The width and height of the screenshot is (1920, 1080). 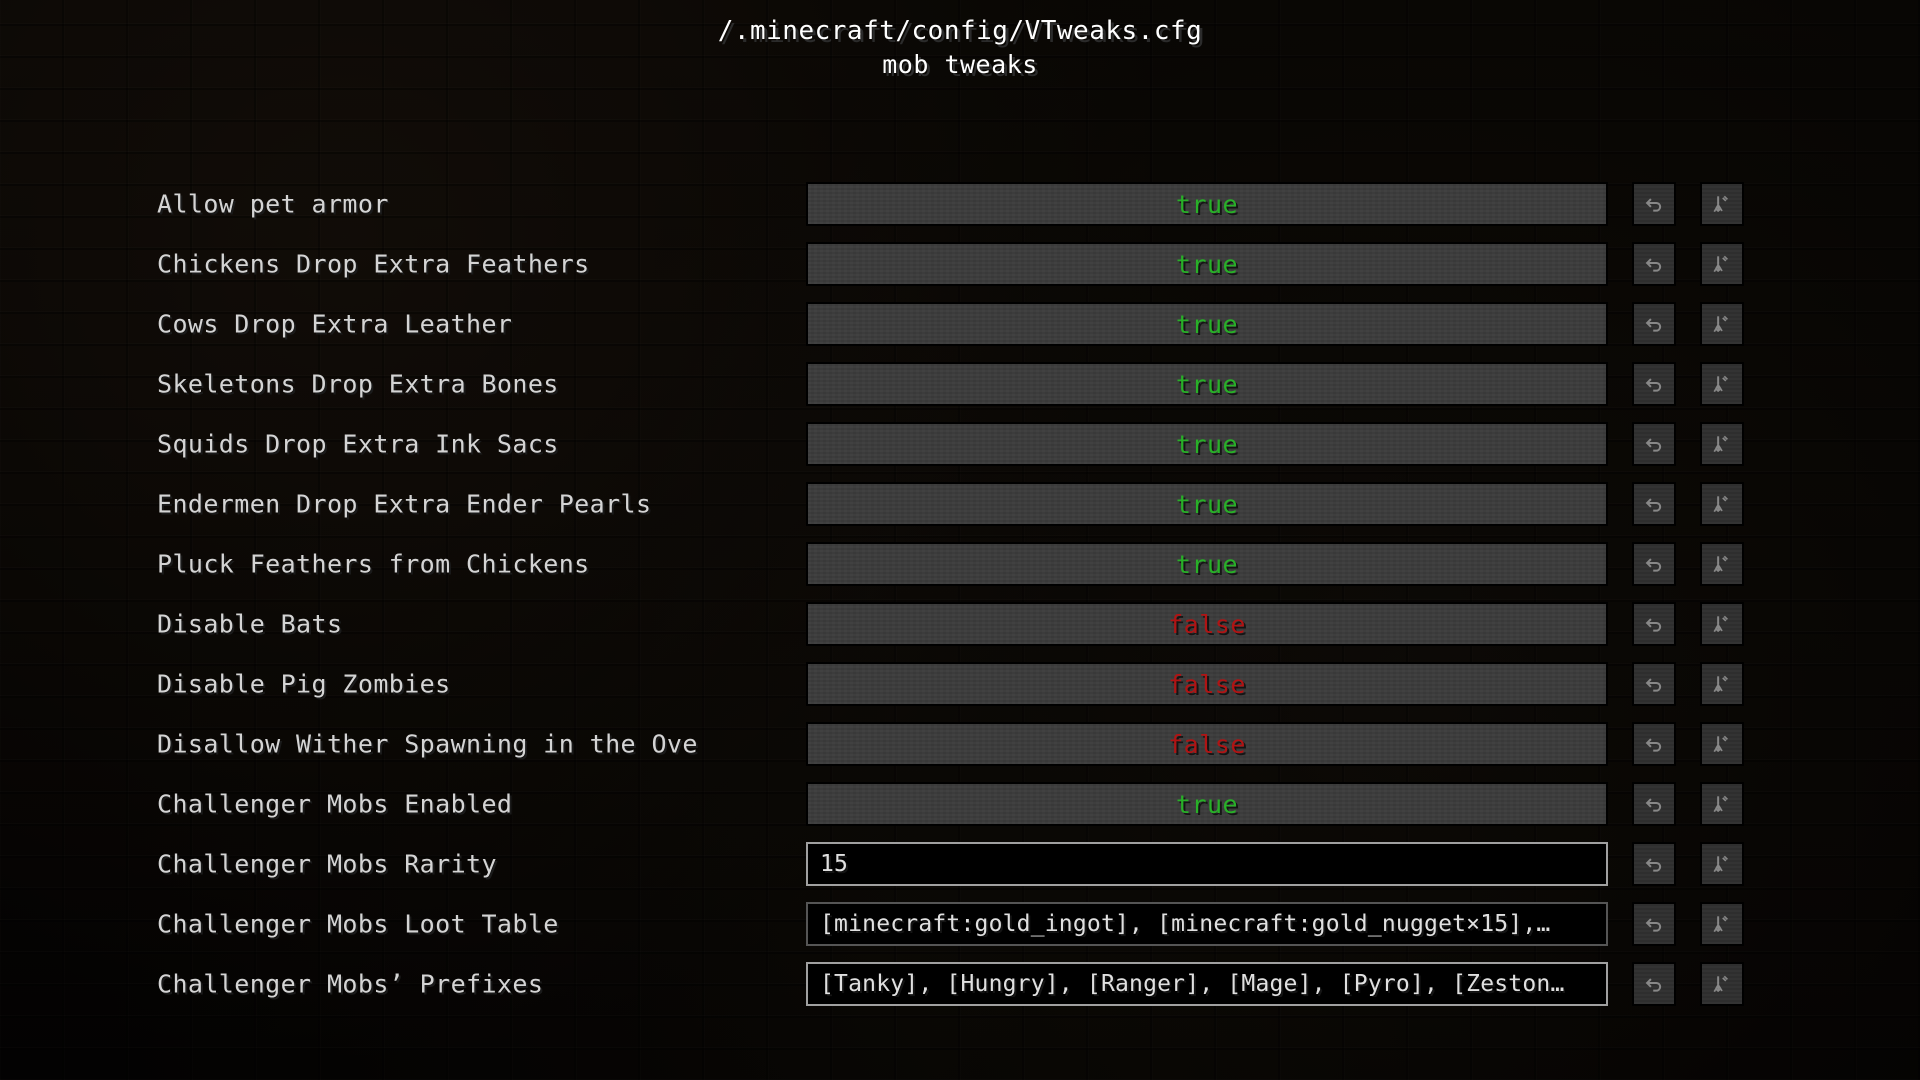 What do you see at coordinates (373, 264) in the screenshot?
I see `option-label: Chickens Drop Extra Feathers` at bounding box center [373, 264].